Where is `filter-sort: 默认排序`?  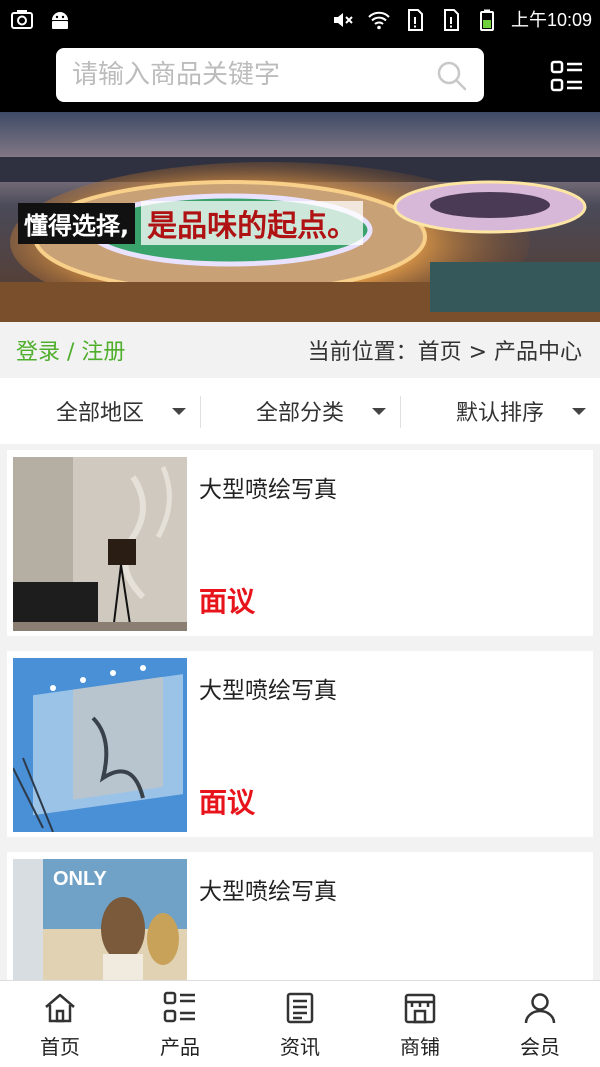
filter-sort: 默认排序 is located at coordinates (500, 411).